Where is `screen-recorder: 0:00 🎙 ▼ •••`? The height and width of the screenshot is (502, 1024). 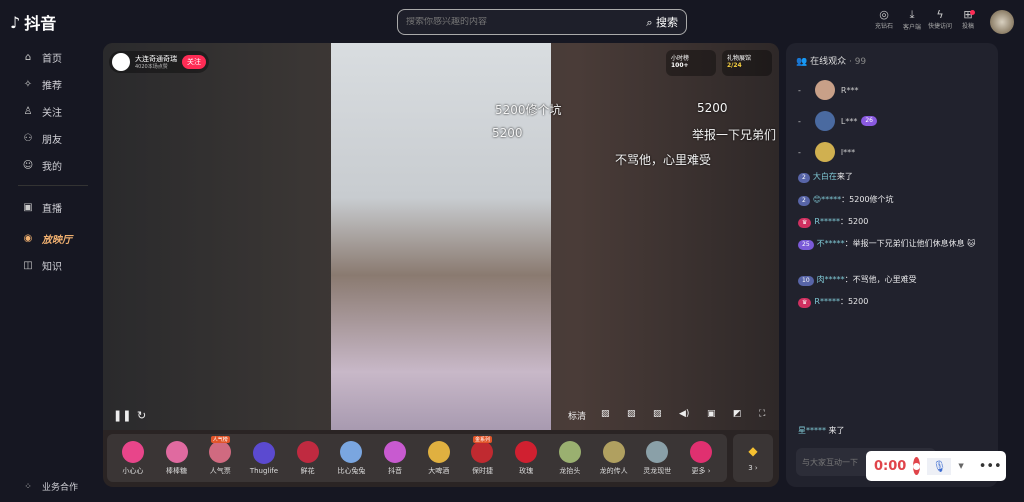 screen-recorder: 0:00 🎙 ▼ ••• is located at coordinates (936, 466).